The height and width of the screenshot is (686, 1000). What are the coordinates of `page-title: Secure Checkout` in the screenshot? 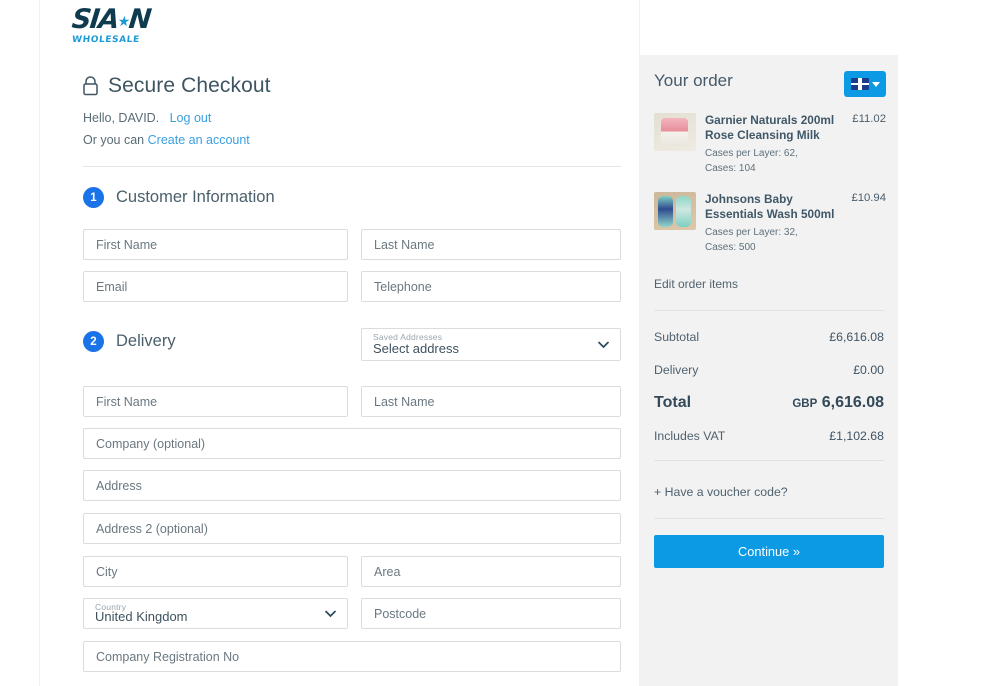 It's located at (176, 86).